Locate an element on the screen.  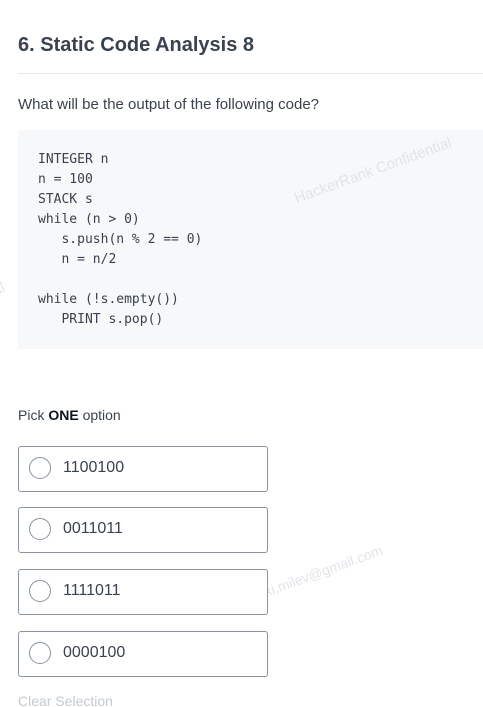
pick-suffix: option is located at coordinates (99, 415).